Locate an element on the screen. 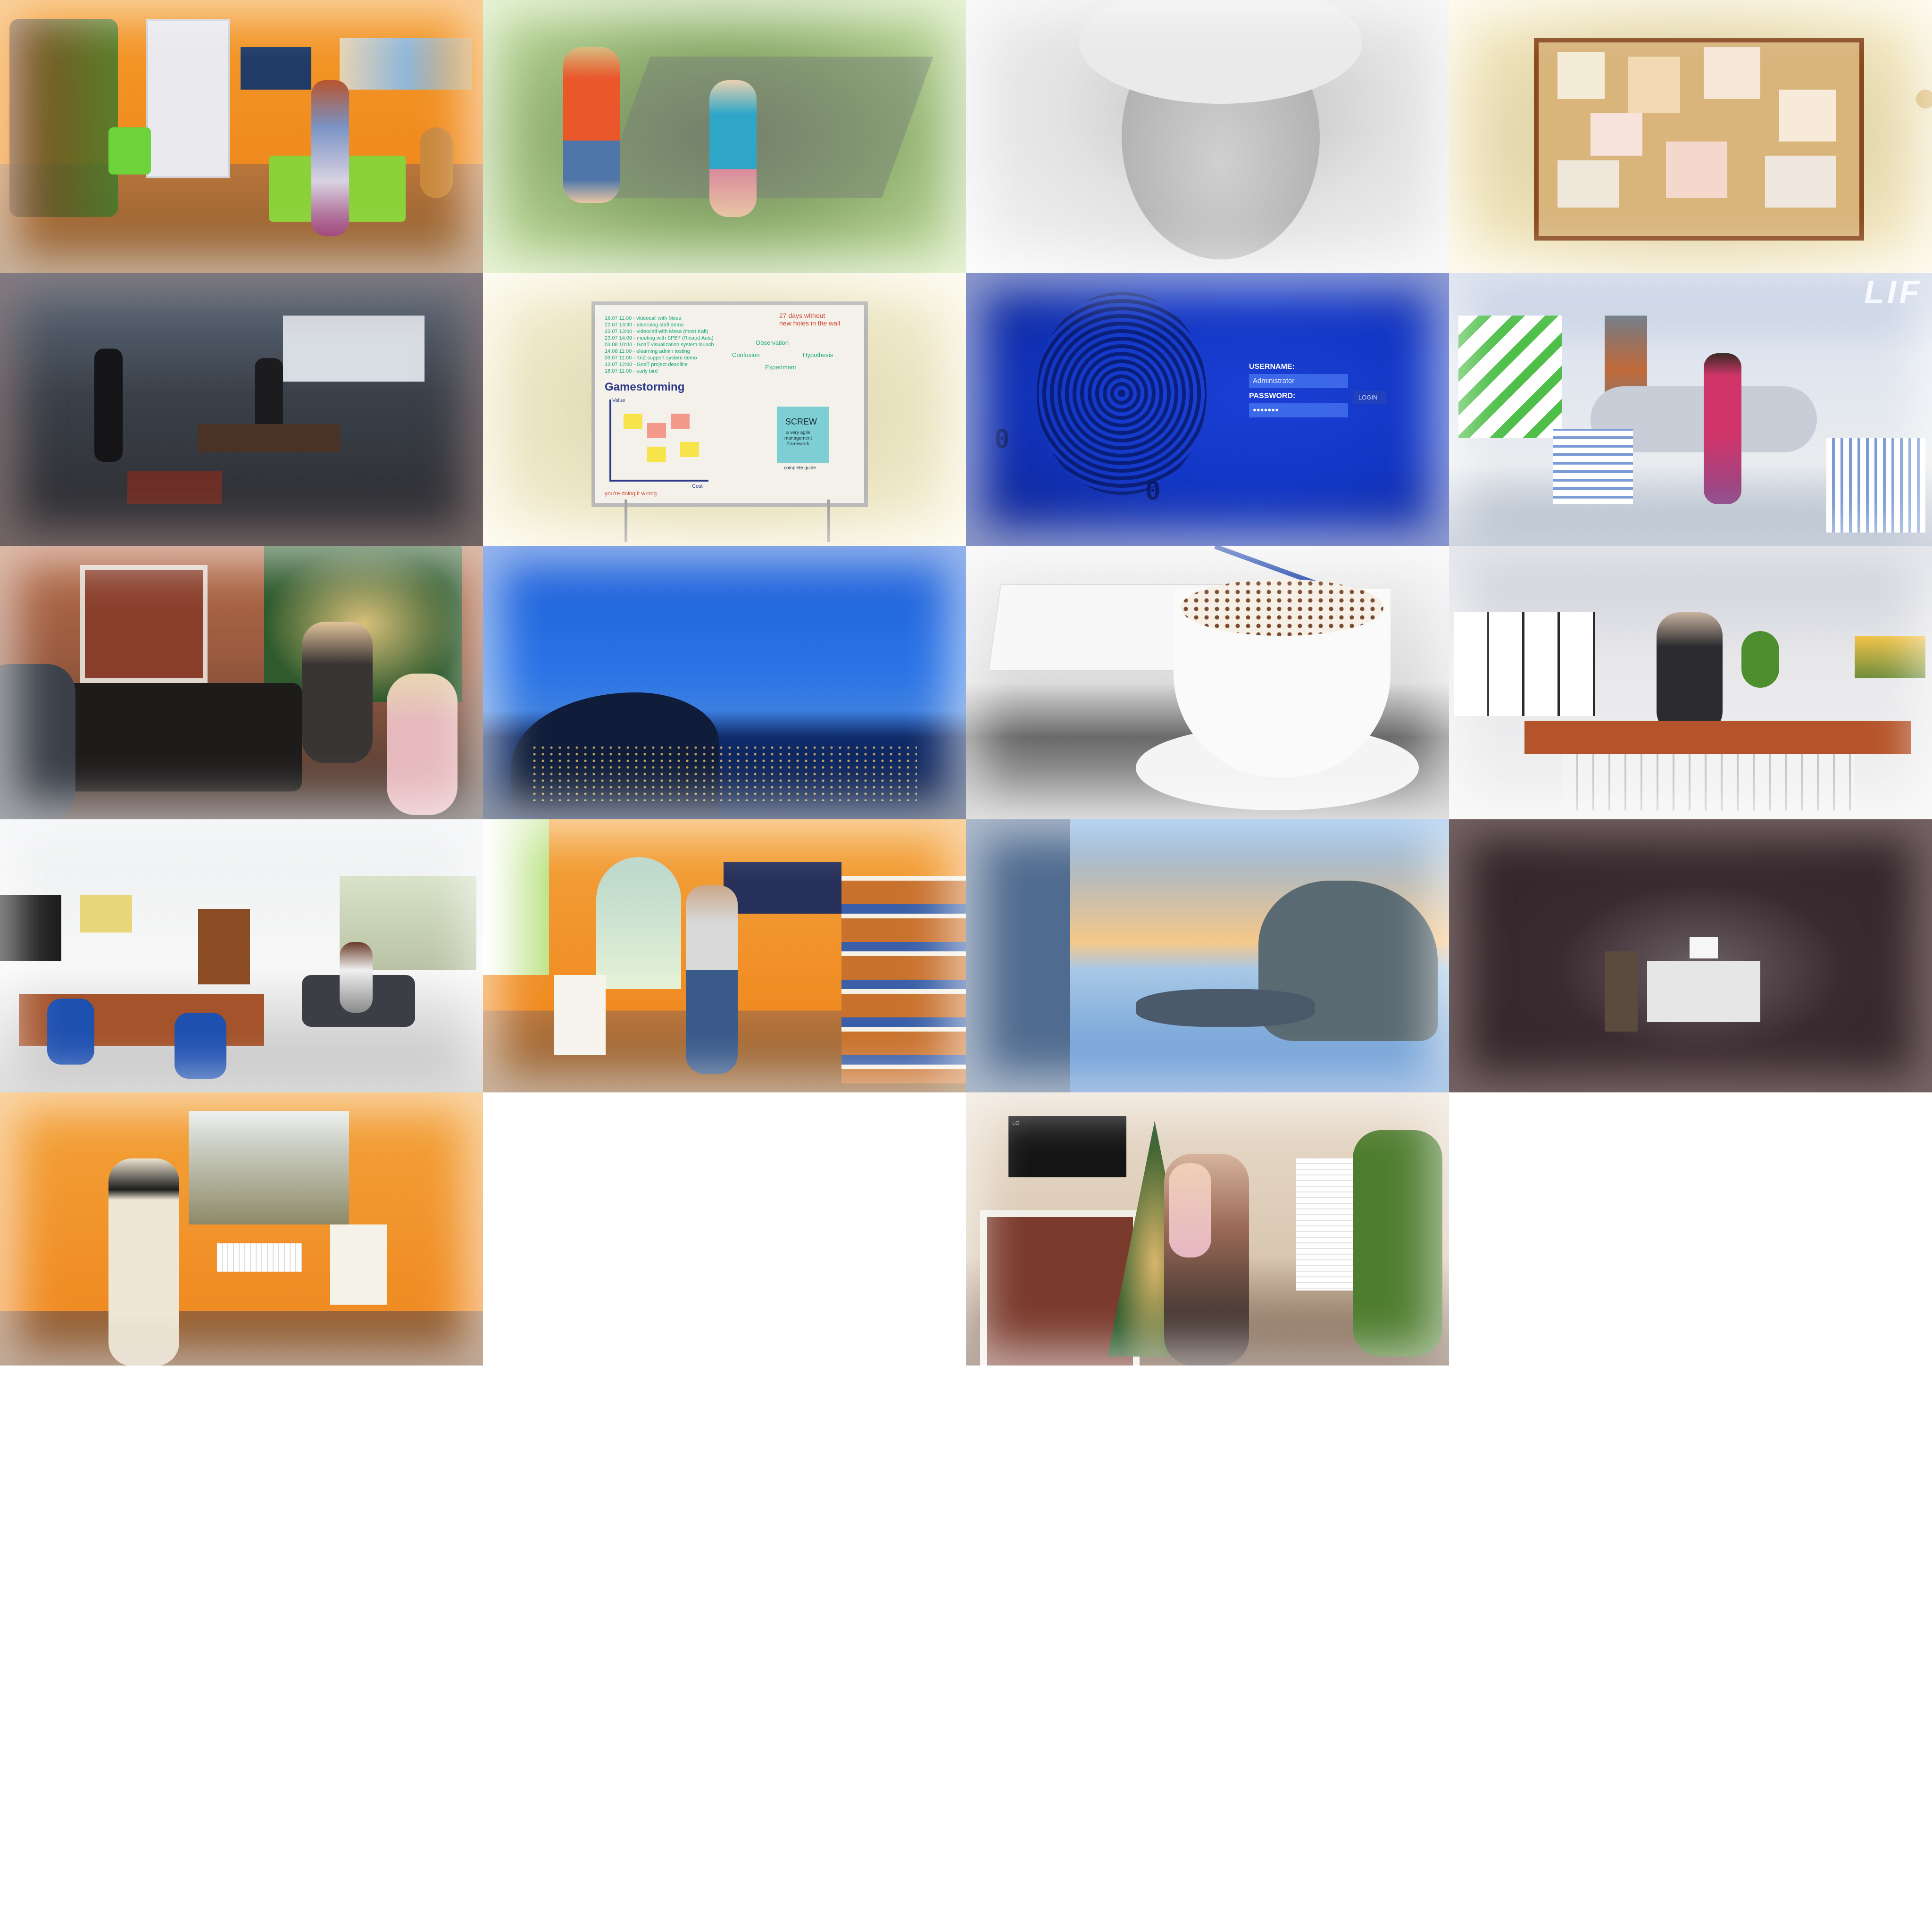 This screenshot has height=1932, width=1932. green-shelves is located at coordinates (1510, 377).